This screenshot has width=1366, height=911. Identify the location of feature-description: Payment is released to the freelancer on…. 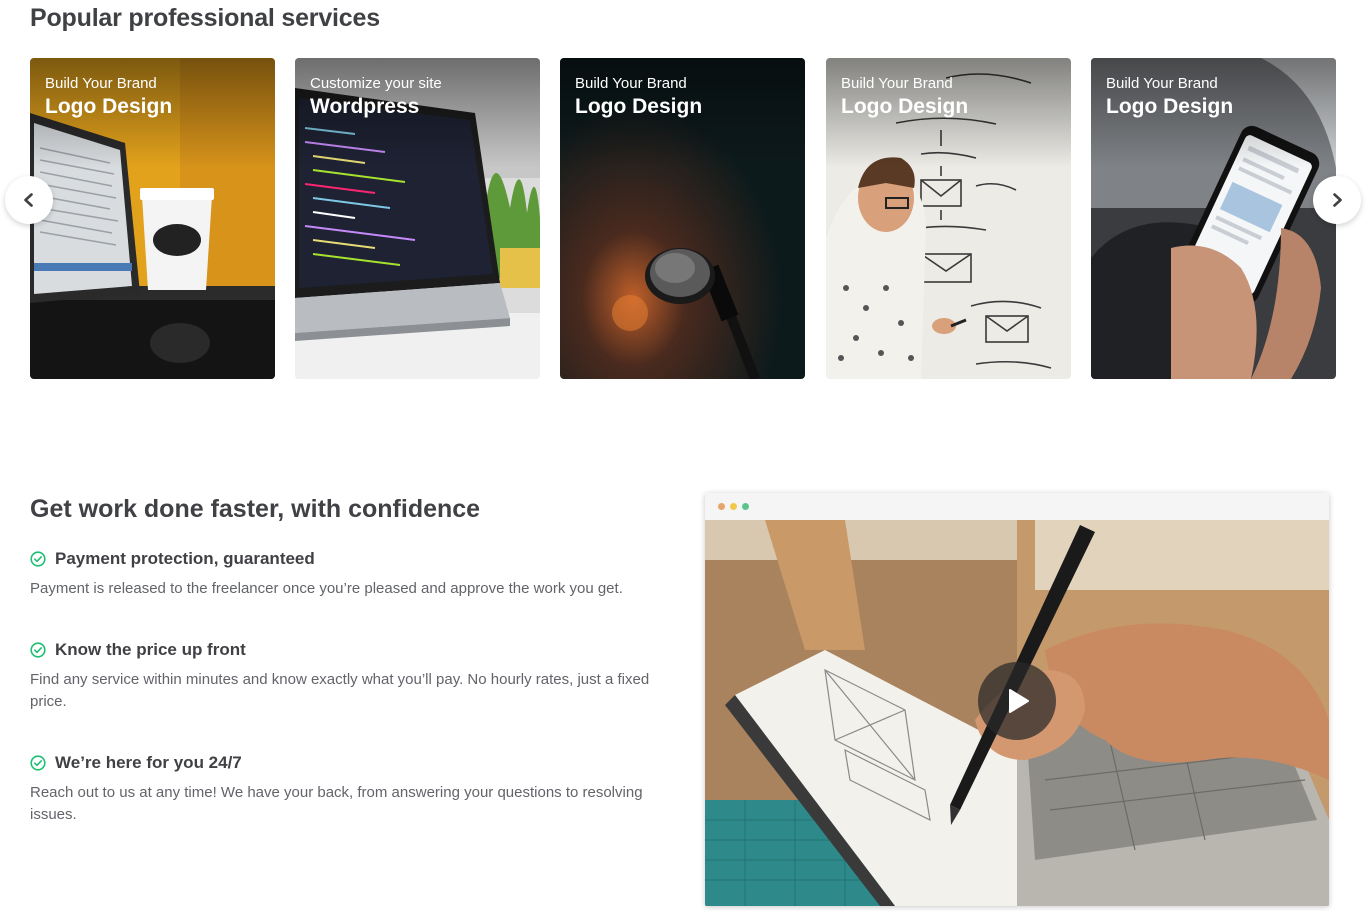
(326, 588).